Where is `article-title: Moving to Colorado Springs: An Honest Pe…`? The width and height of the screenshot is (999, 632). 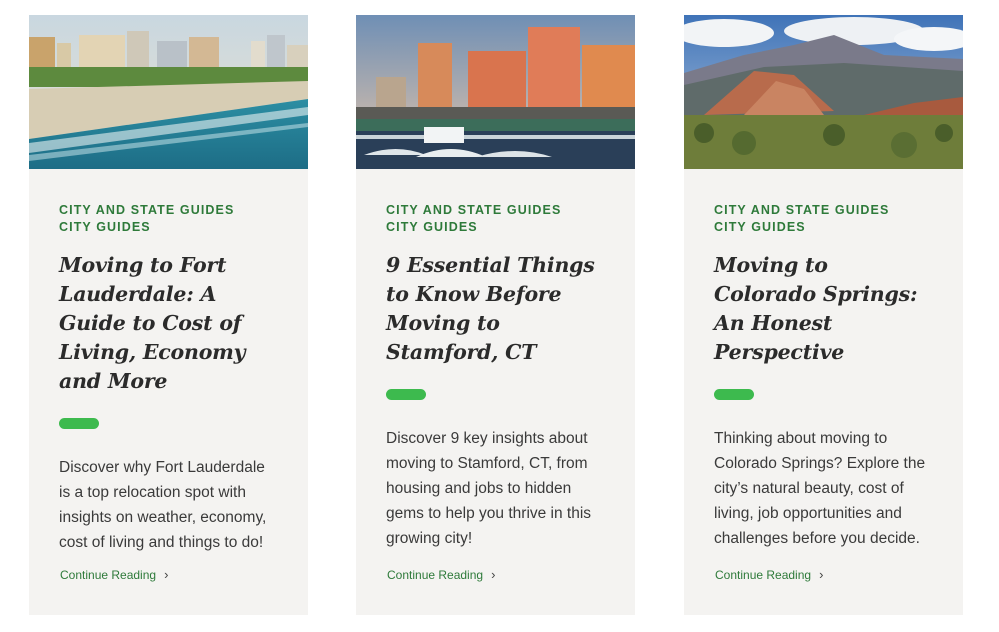 article-title: Moving to Colorado Springs: An Honest Pe… is located at coordinates (823, 309).